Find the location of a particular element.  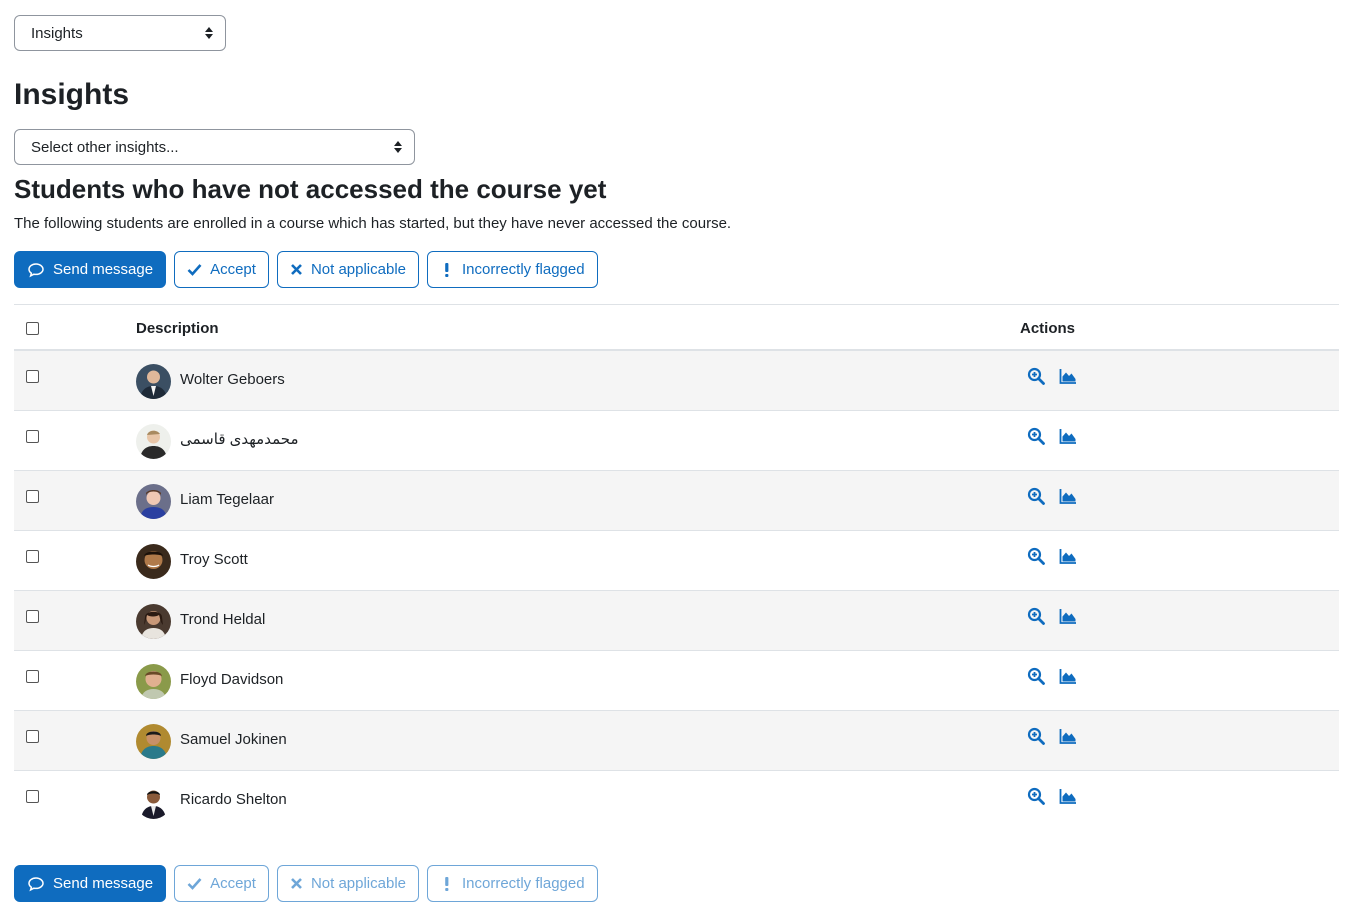

insights-nav-select-value: Insights is located at coordinates (57, 33).